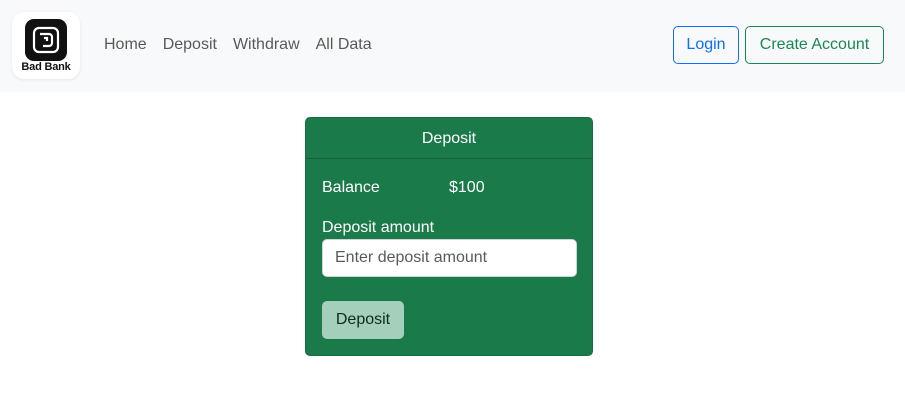  I want to click on nav-links: Home Deposit Withdraw All Data, so click(238, 45).